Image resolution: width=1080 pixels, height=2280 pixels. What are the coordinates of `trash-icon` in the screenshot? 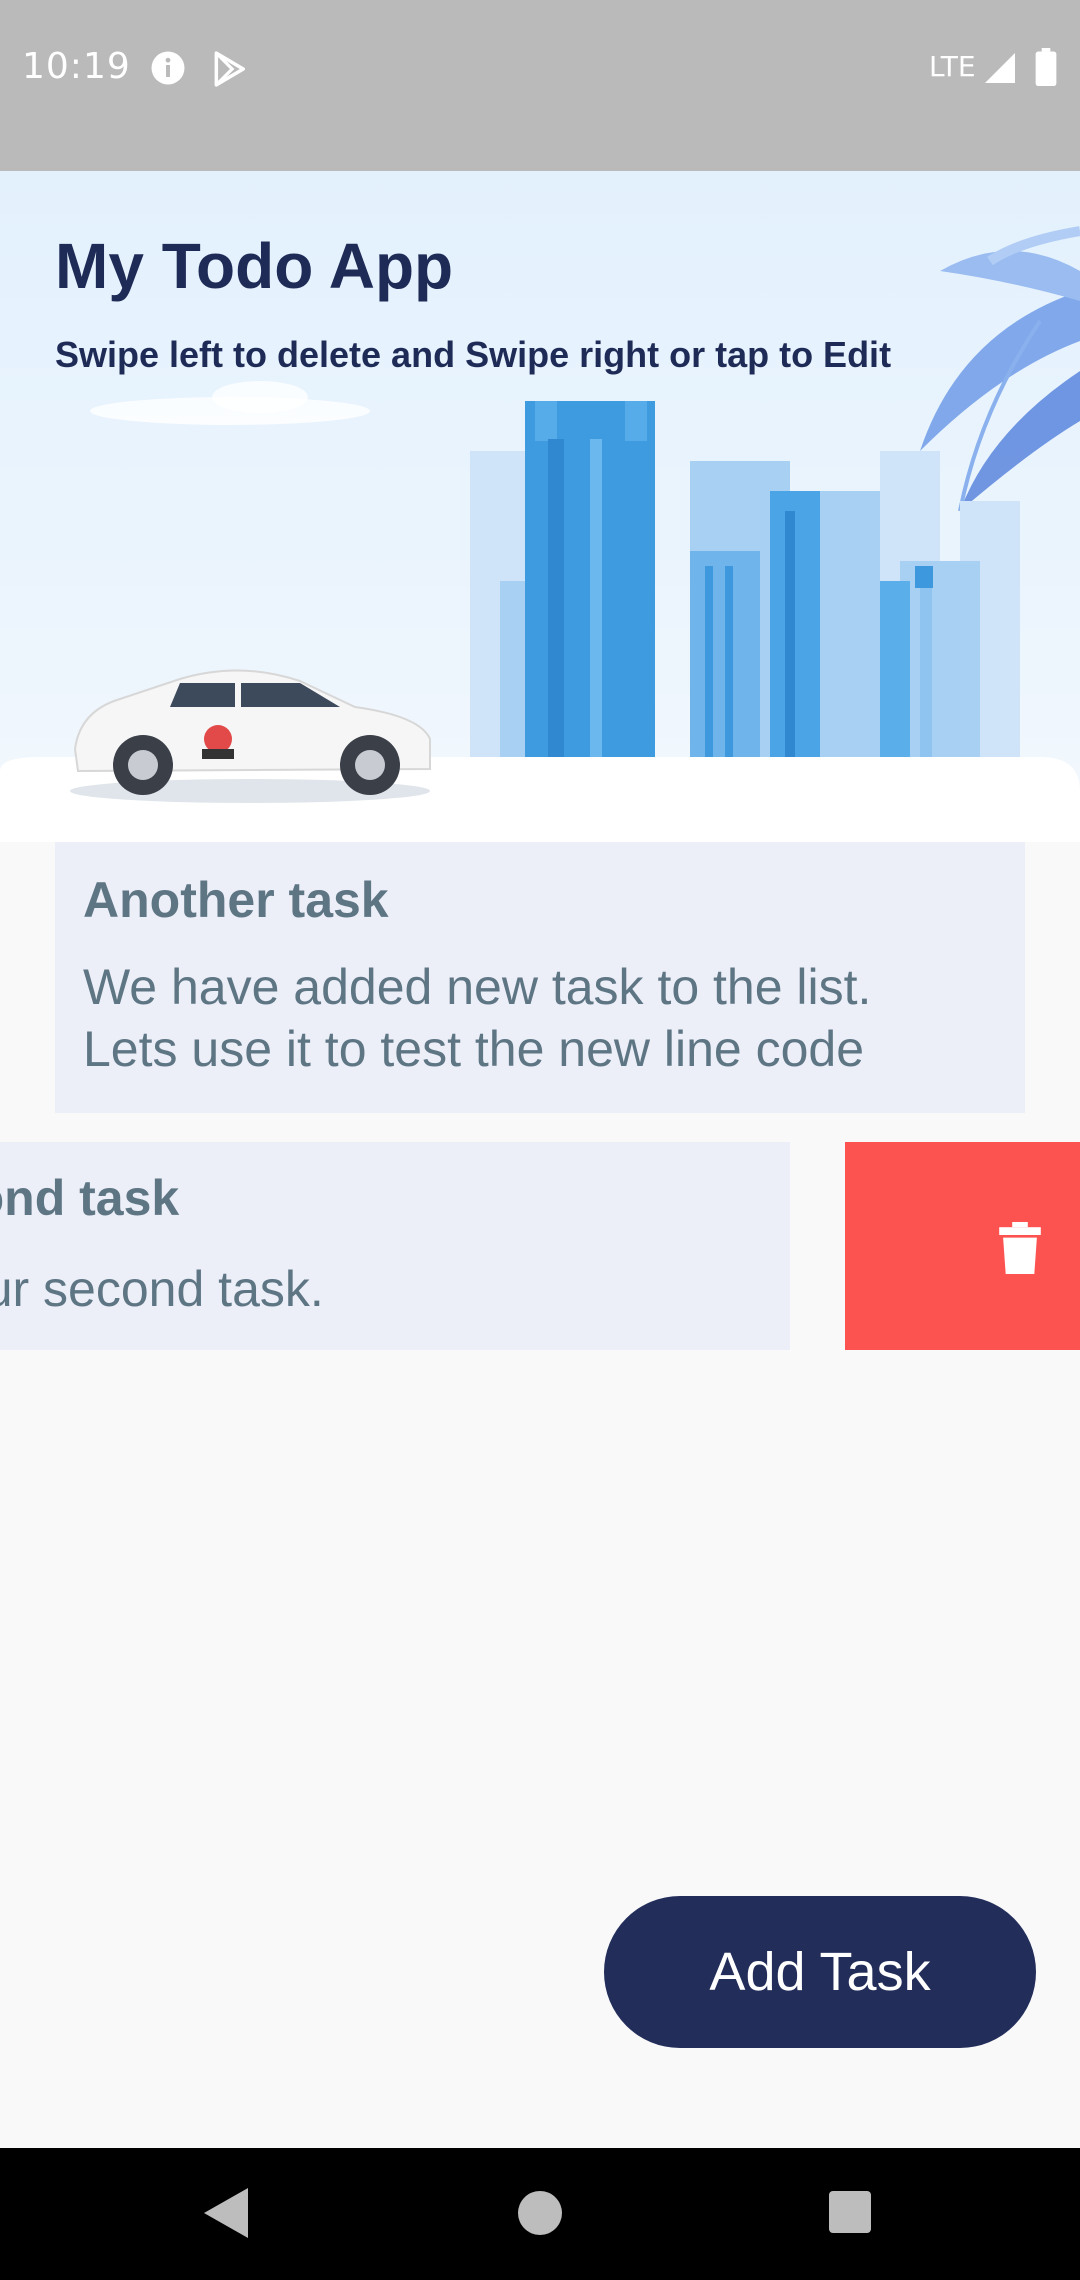 It's located at (1020, 1248).